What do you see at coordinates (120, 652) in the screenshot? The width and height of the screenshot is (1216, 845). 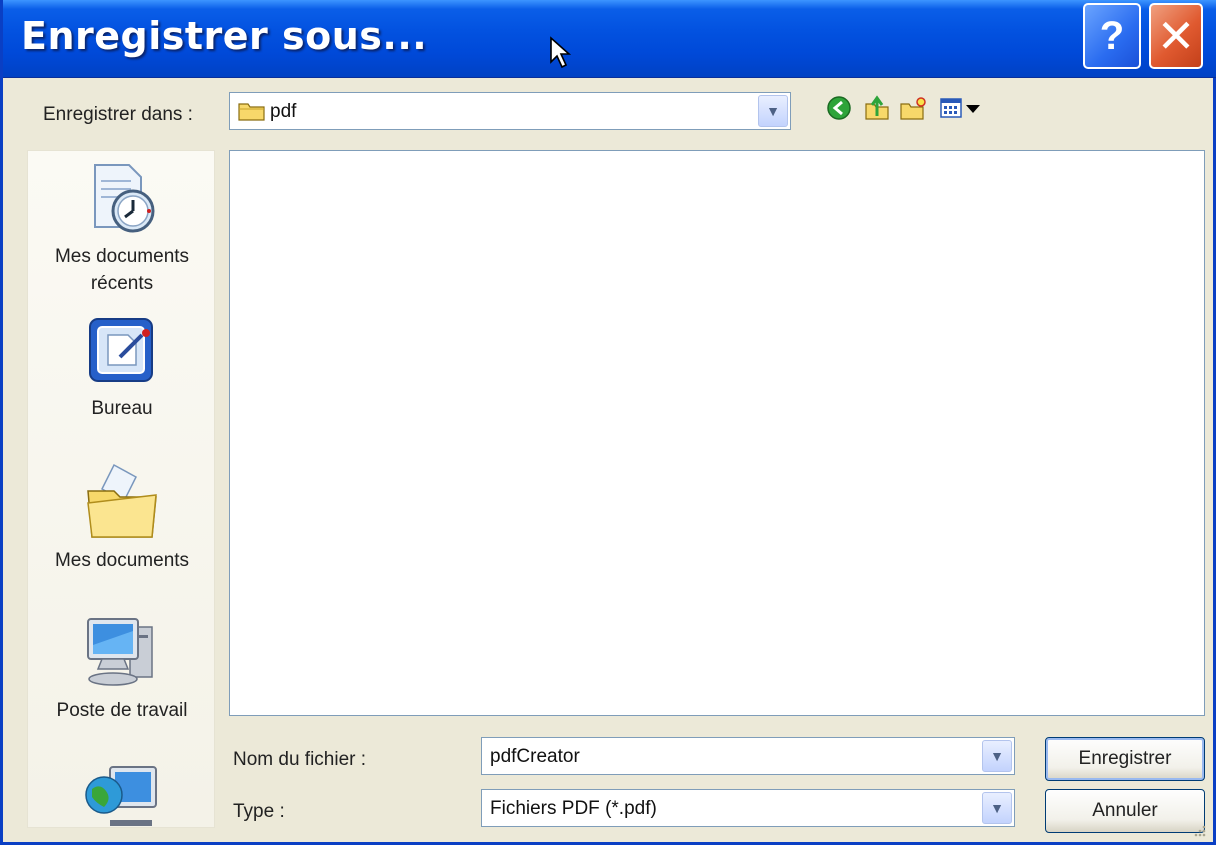 I see `my-computer-icon` at bounding box center [120, 652].